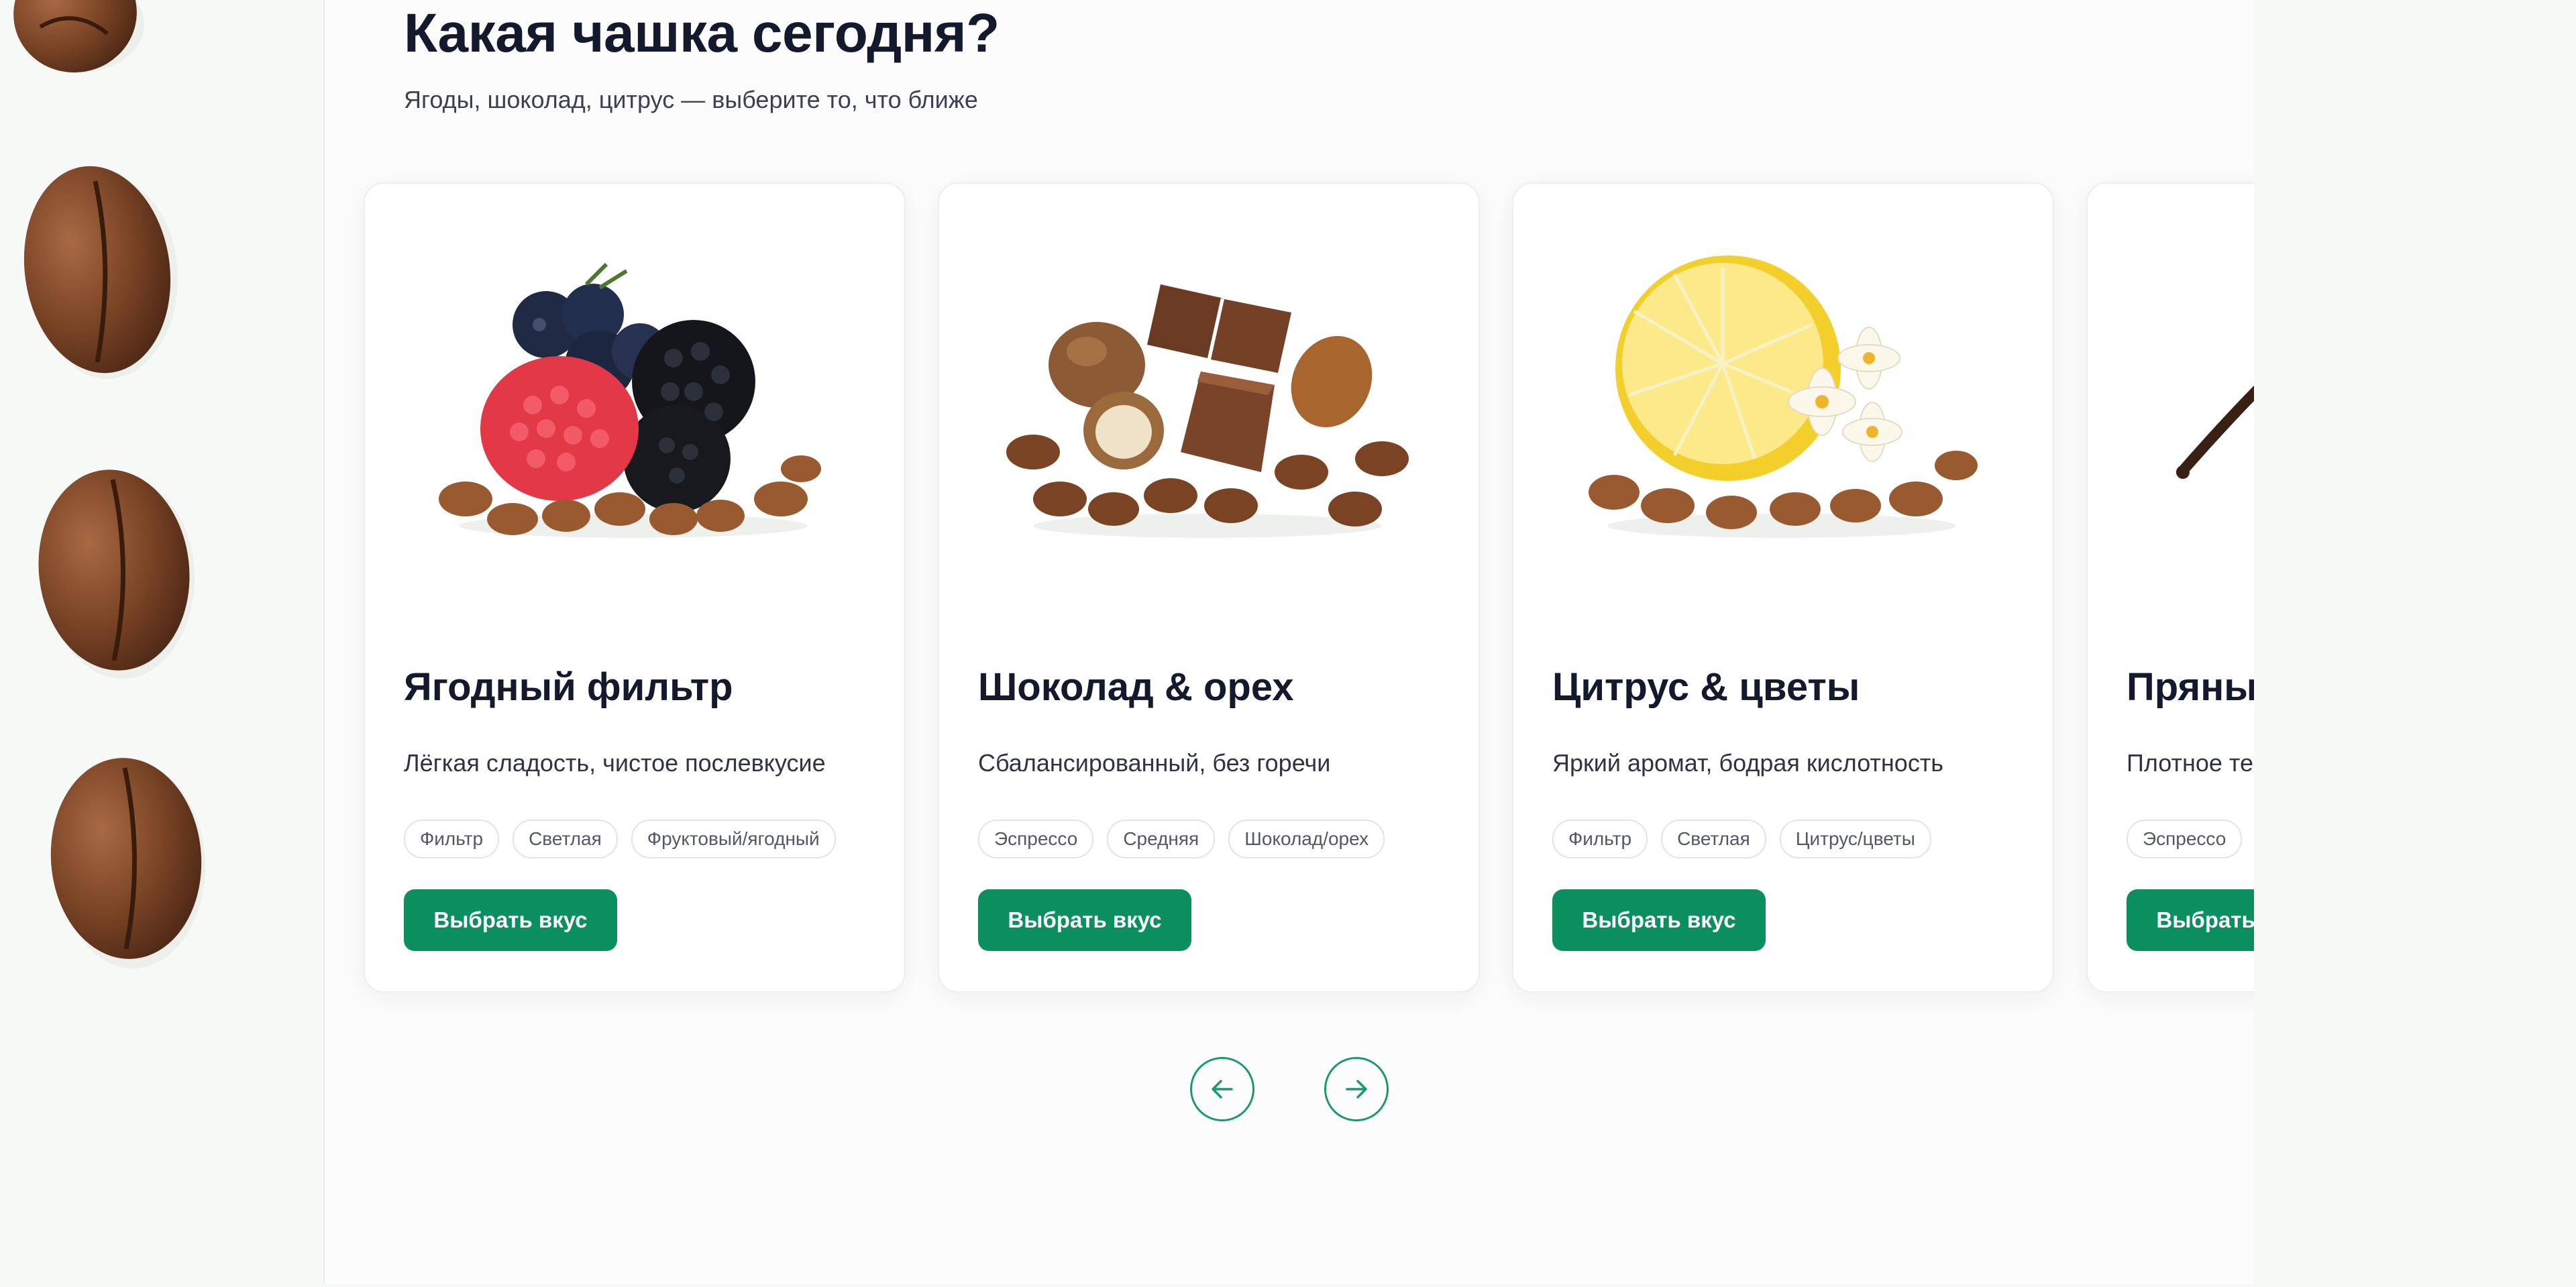 This screenshot has height=1287, width=2576. I want to click on card-title: Ягодный фильтр, so click(568, 687).